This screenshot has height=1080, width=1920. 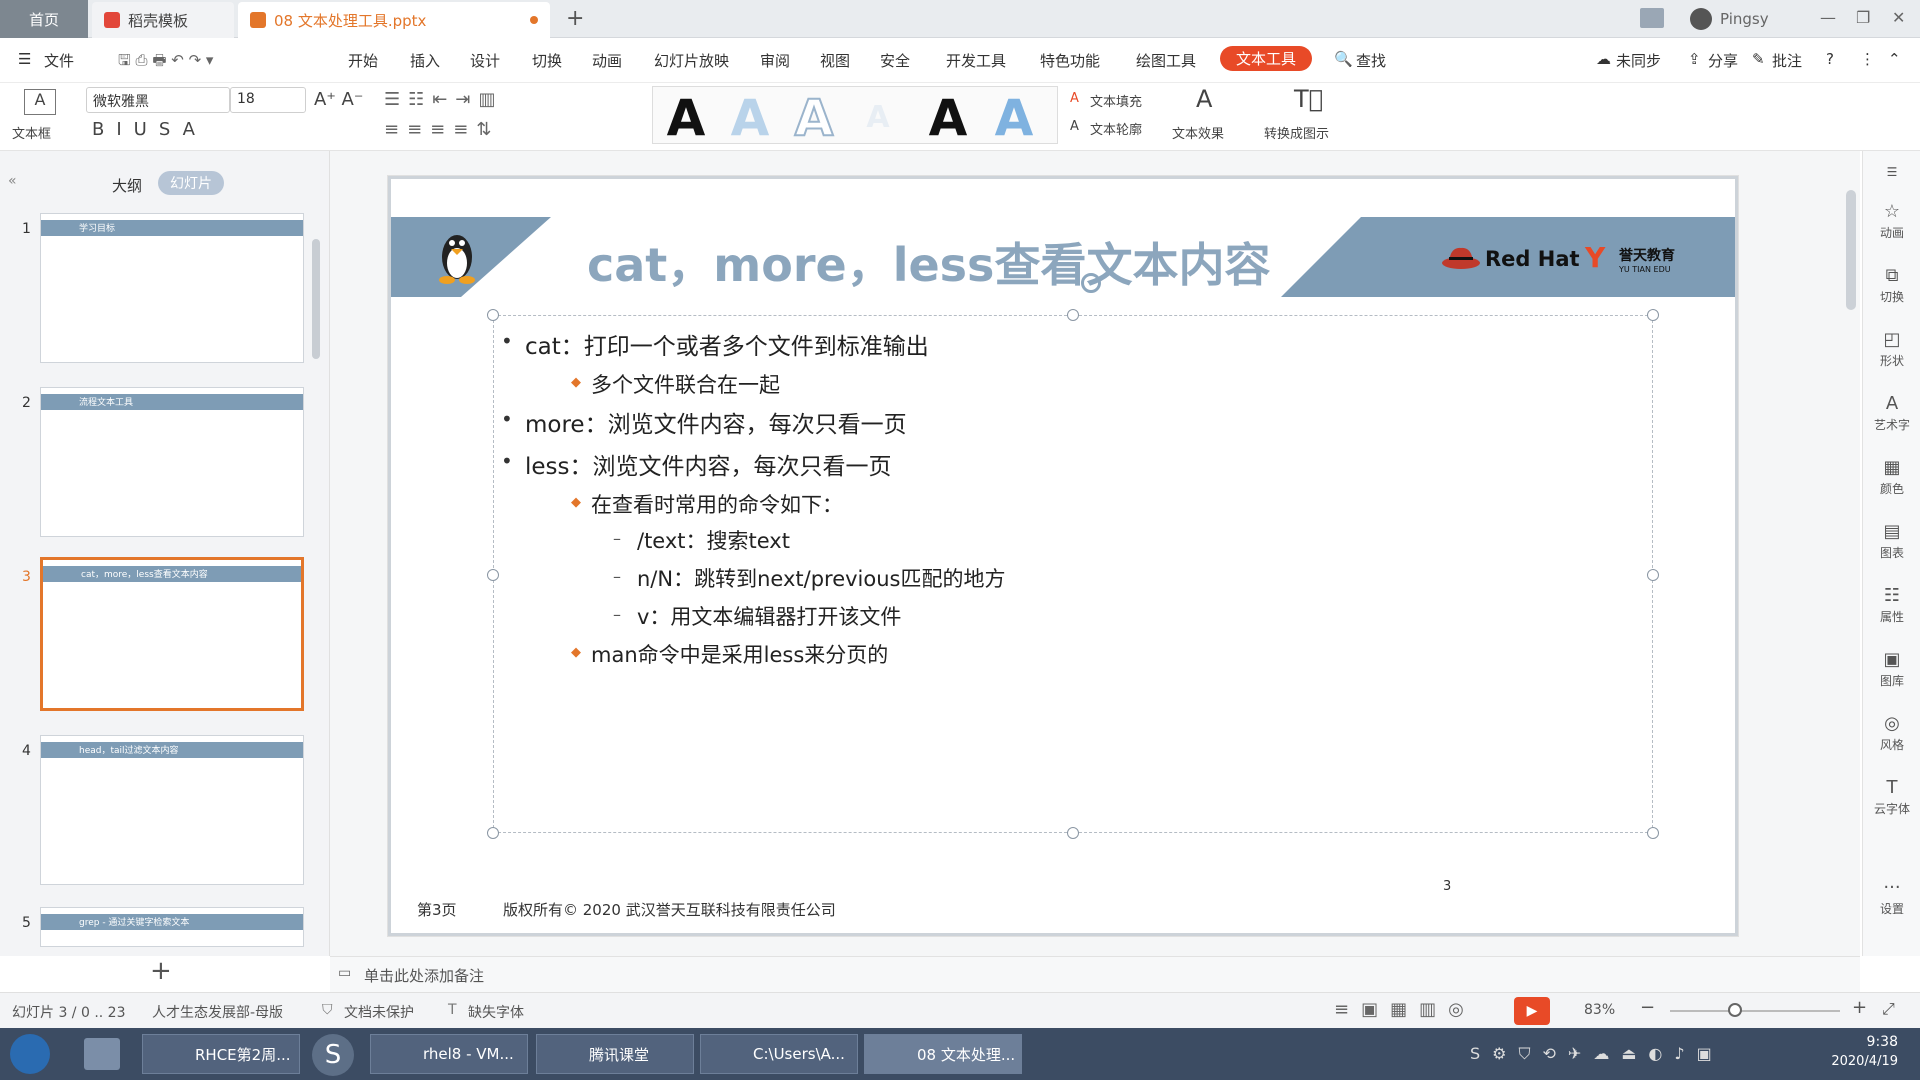 I want to click on sidebar-animation: ☆ 动画, so click(x=1891, y=221).